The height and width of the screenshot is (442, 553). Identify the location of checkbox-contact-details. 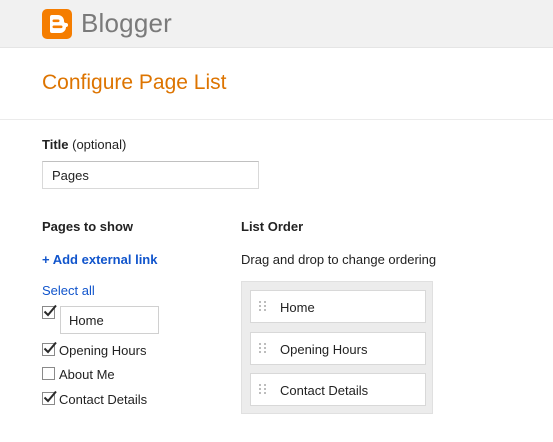
(49, 397).